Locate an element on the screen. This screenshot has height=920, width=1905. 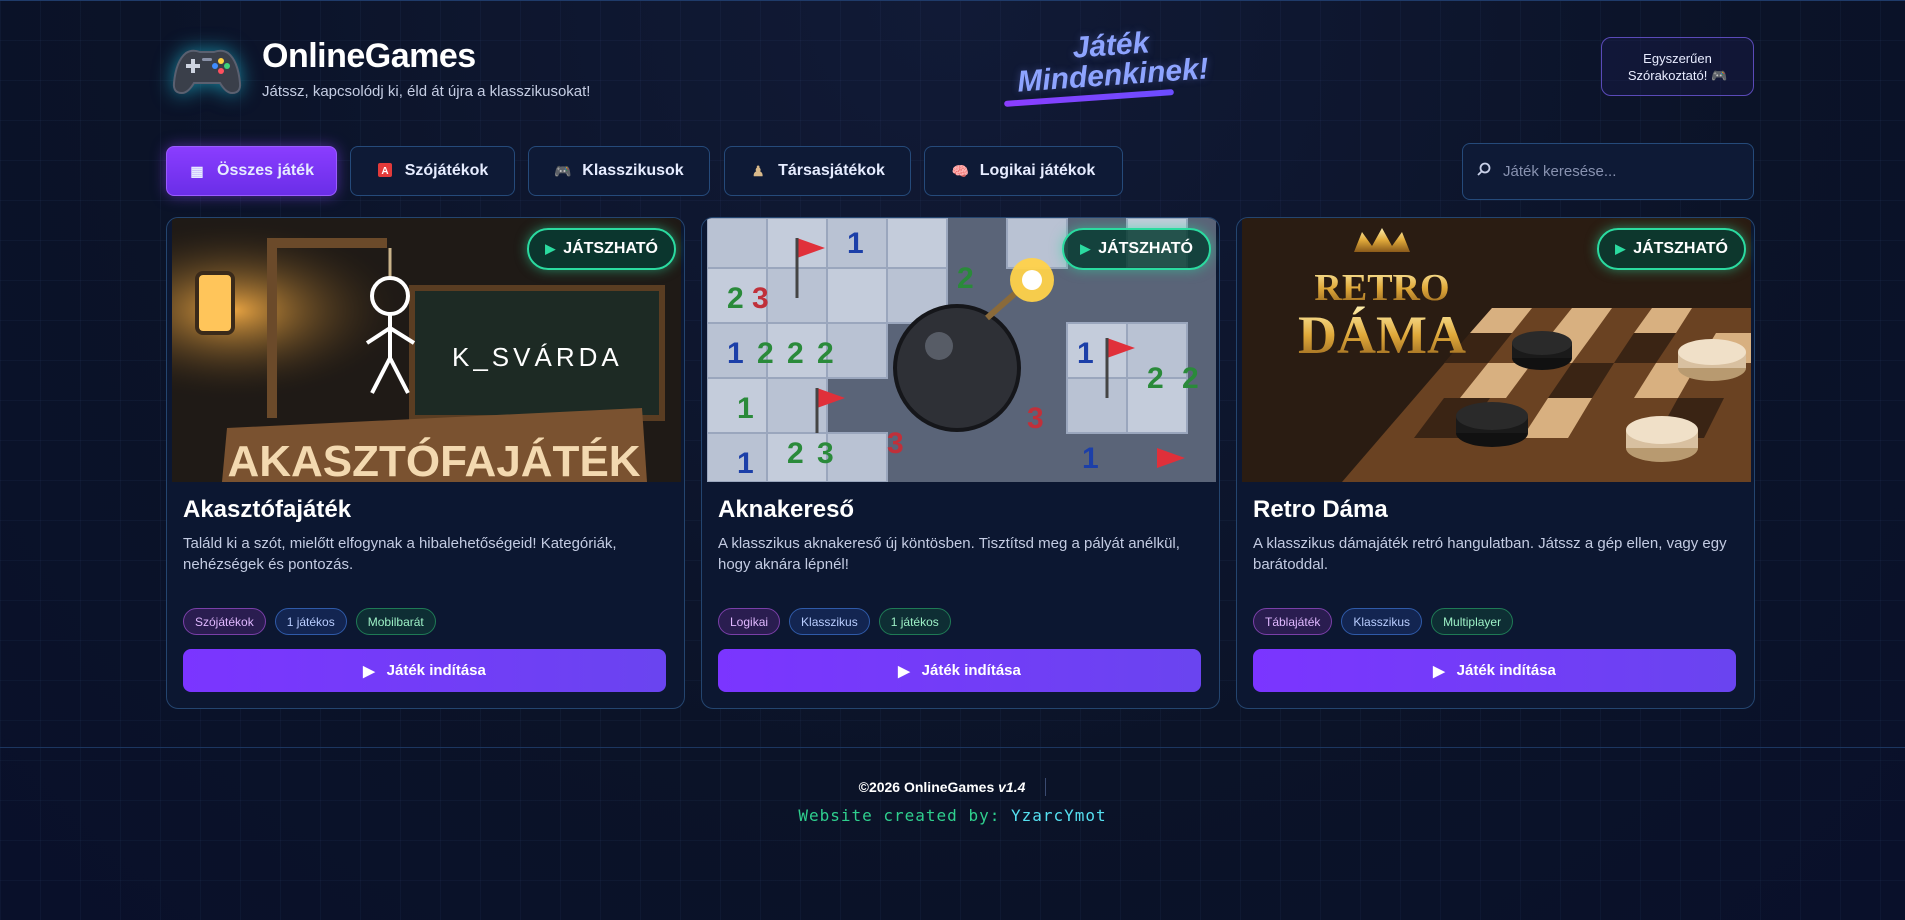
tagline-line-1: Egyszerűen is located at coordinates (1677, 58).